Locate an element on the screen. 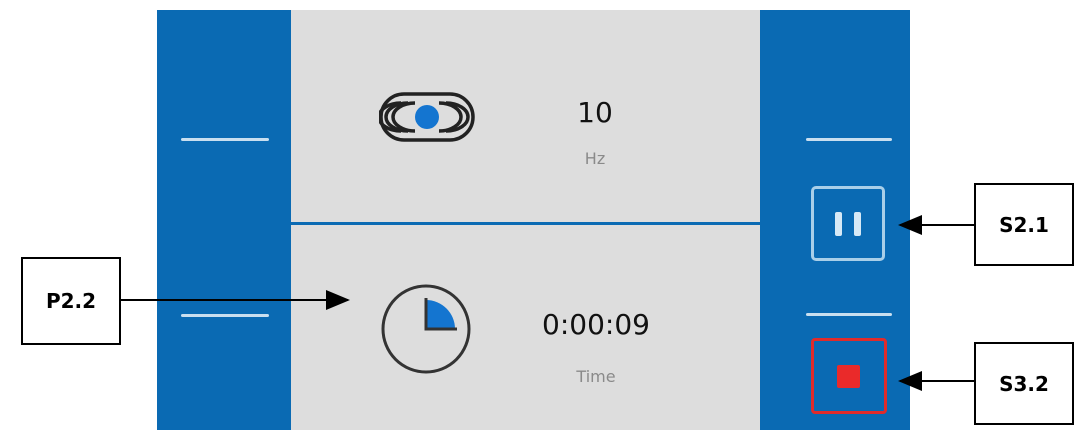  callout-s2-1: S2.1 is located at coordinates (1024, 224).